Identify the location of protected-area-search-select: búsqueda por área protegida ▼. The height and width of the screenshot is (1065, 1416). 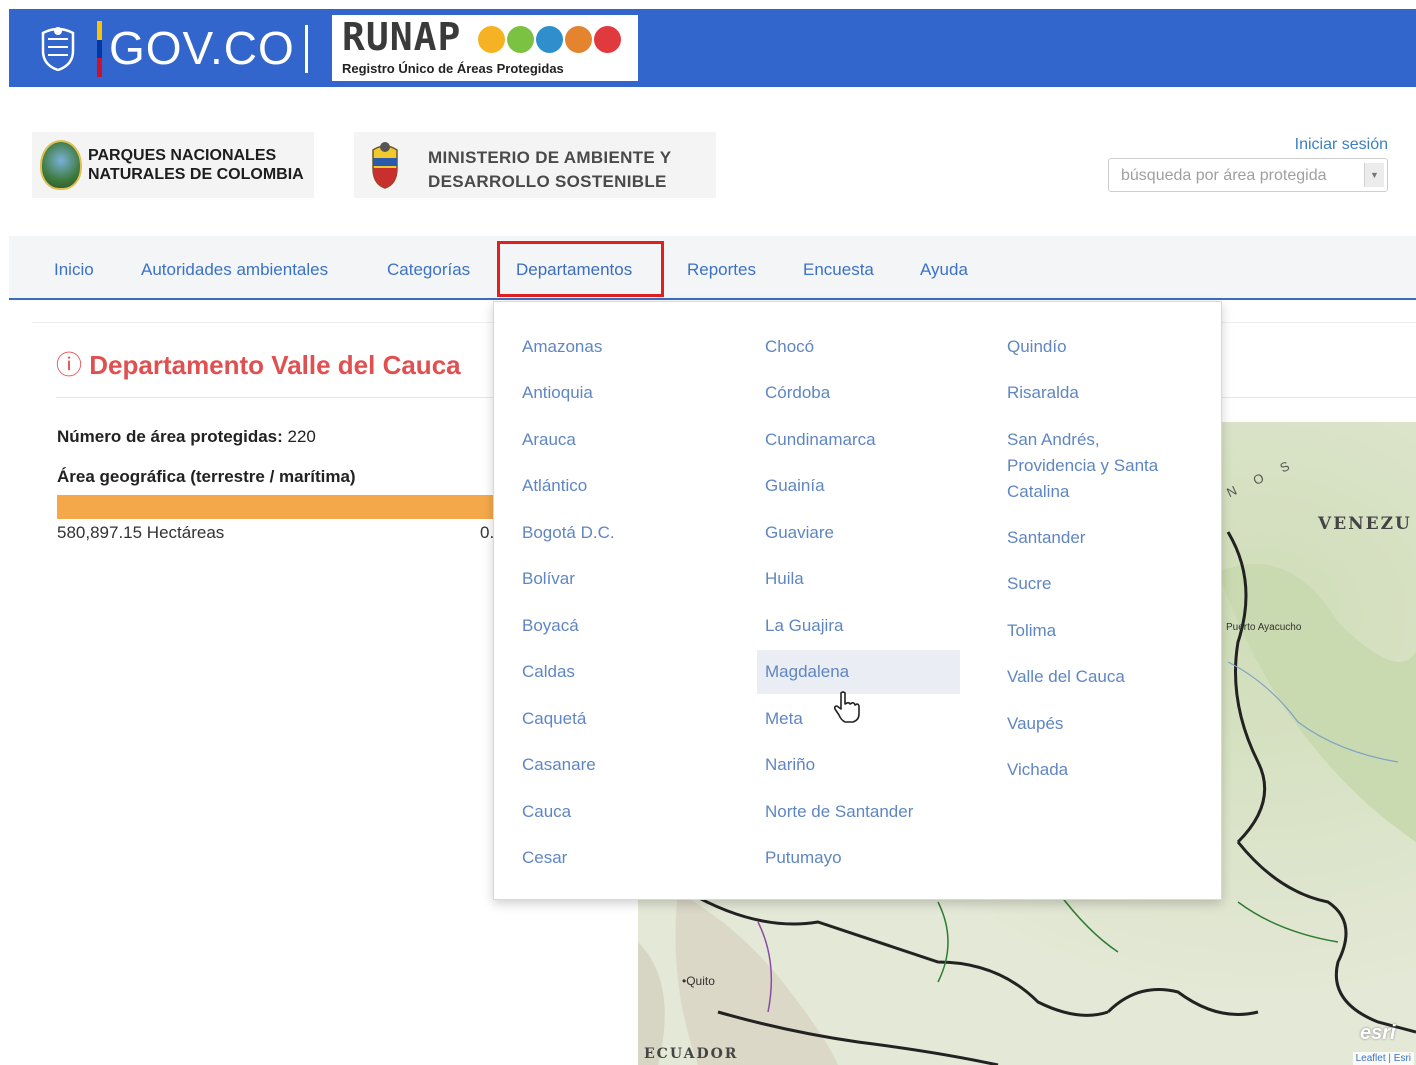
(1248, 175).